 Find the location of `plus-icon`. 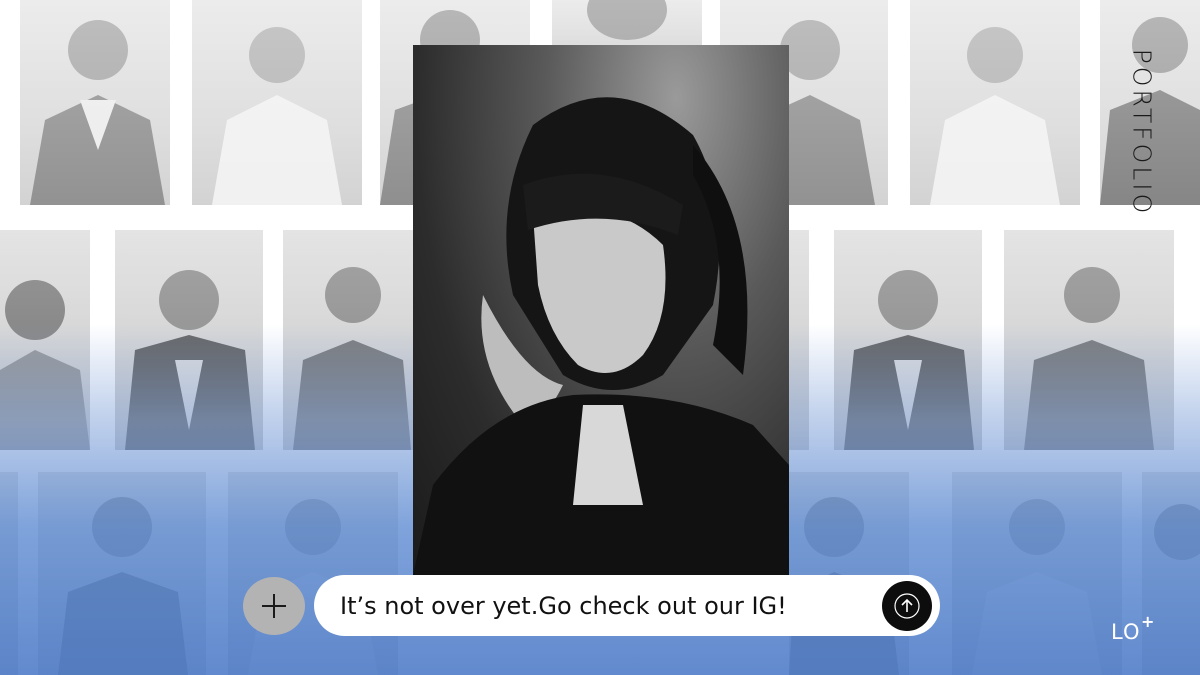

plus-icon is located at coordinates (274, 606).